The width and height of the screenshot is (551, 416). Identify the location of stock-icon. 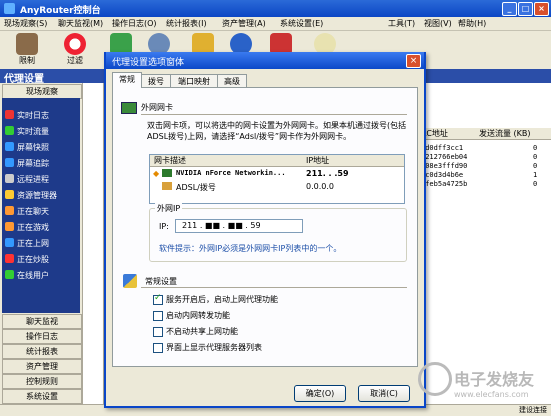
(9, 258).